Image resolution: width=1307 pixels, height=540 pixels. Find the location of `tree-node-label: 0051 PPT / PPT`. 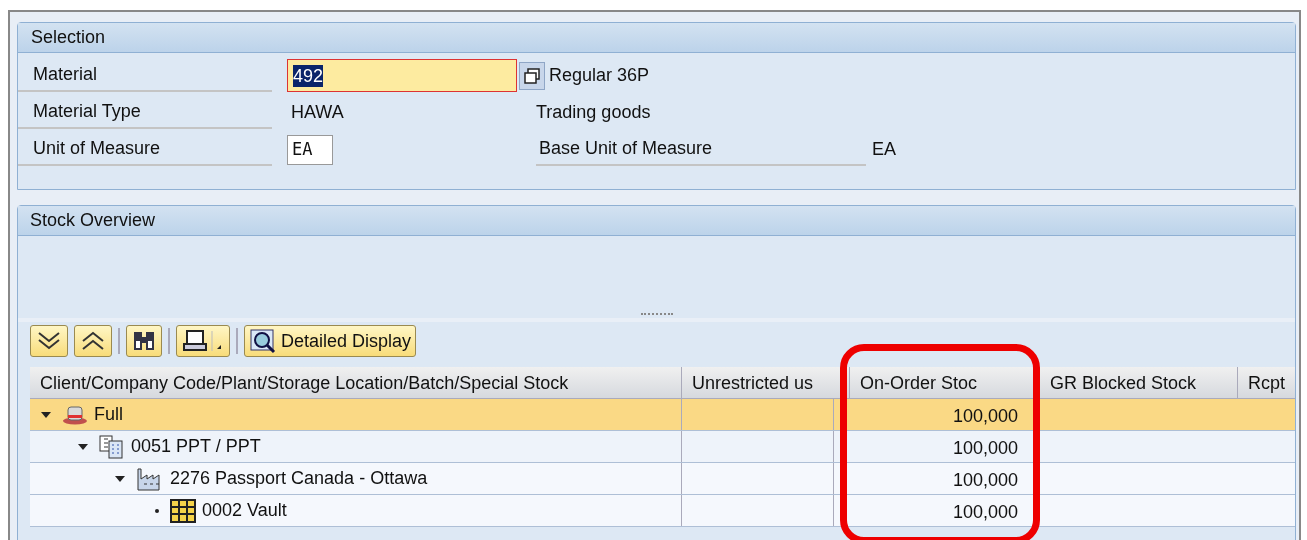

tree-node-label: 0051 PPT / PPT is located at coordinates (196, 446).